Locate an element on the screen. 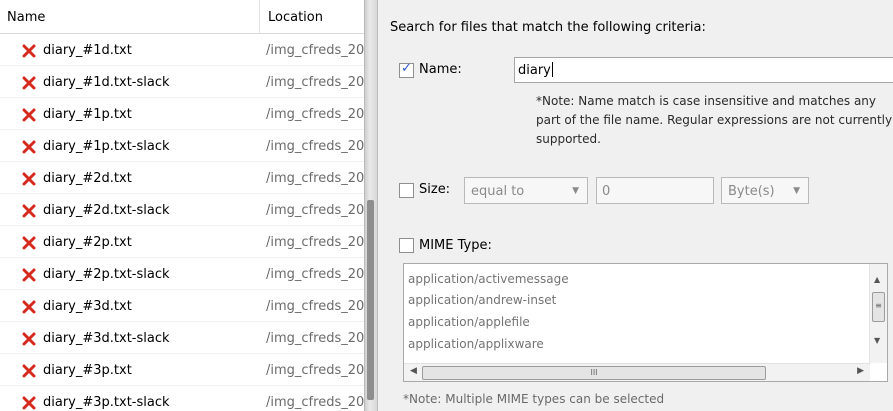  scroll-up-arrow-icon: ▲ is located at coordinates (877, 279).